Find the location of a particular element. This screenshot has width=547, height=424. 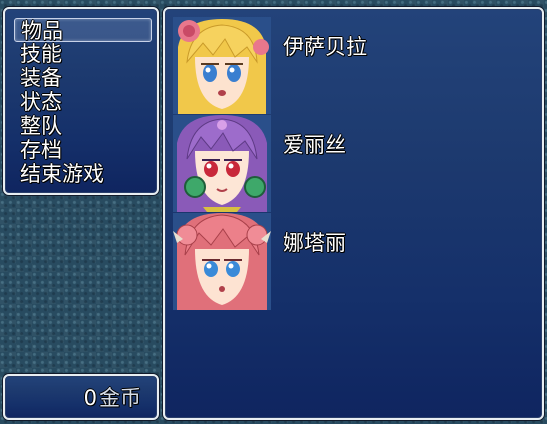

gold-amount: 0 is located at coordinates (90, 398).